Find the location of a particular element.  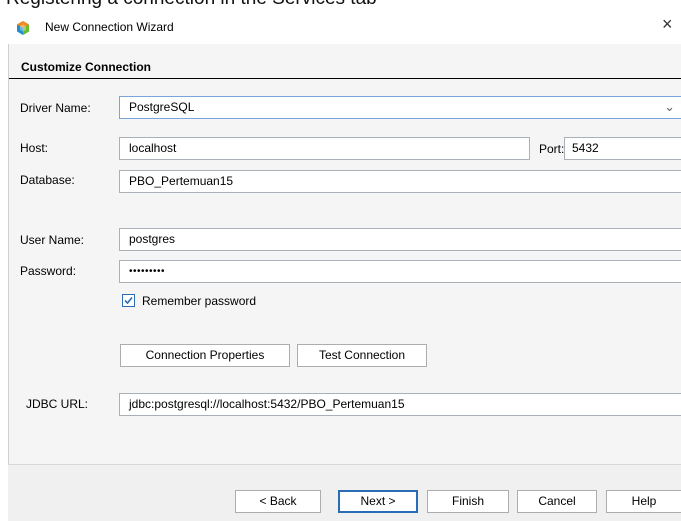

host-value: localhost is located at coordinates (153, 148).